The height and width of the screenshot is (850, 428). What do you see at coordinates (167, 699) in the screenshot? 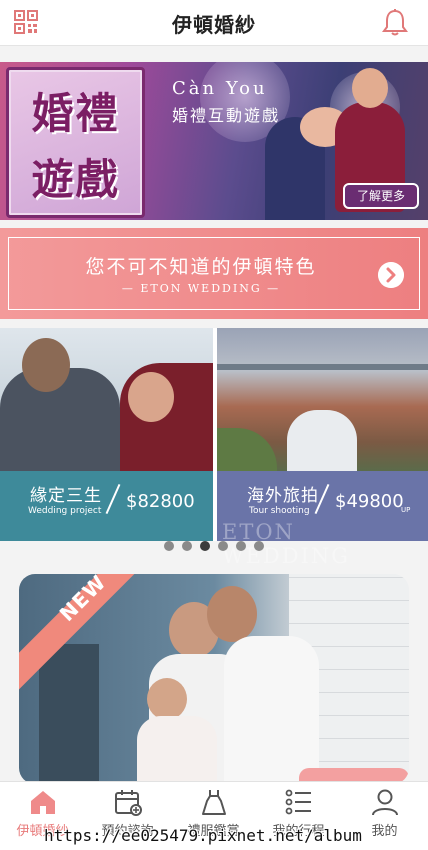
I see `child-face` at bounding box center [167, 699].